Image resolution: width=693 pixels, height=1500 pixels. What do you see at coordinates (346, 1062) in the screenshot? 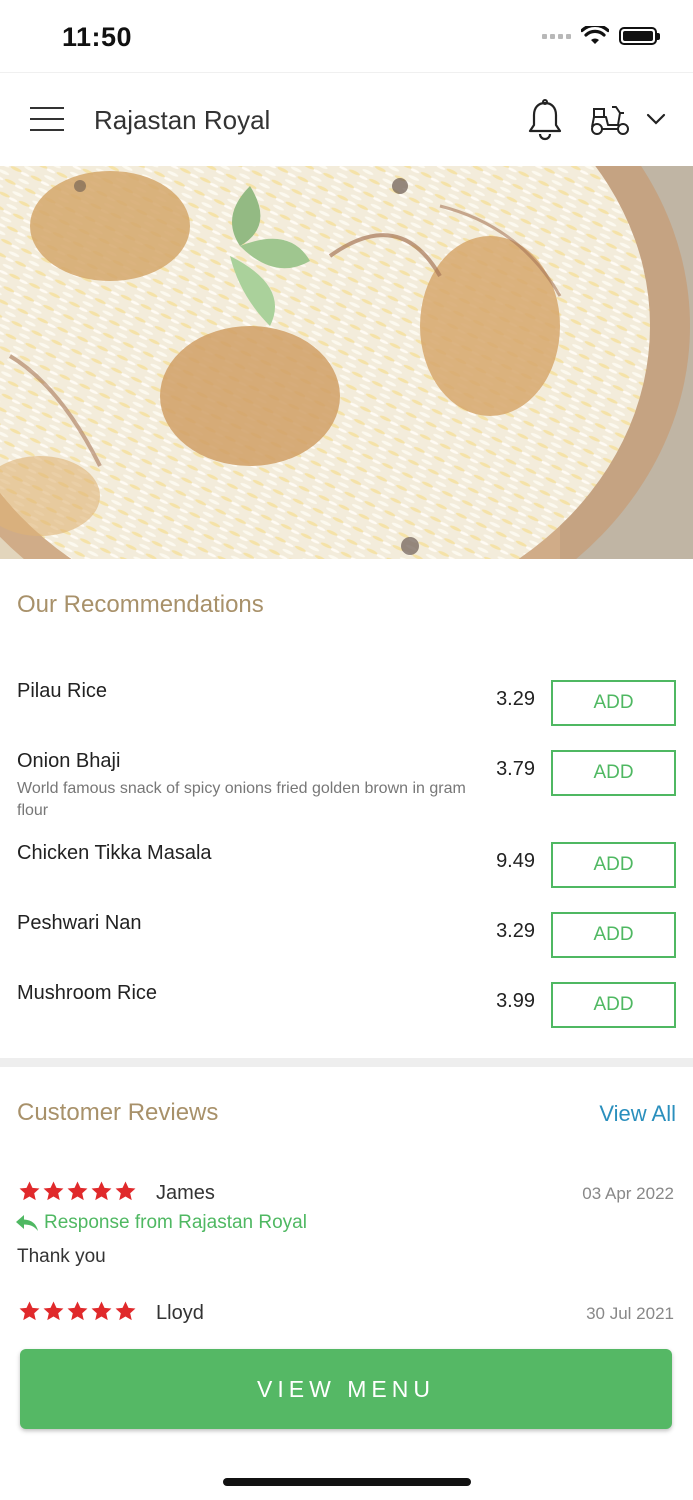
I see `section-divider` at bounding box center [346, 1062].